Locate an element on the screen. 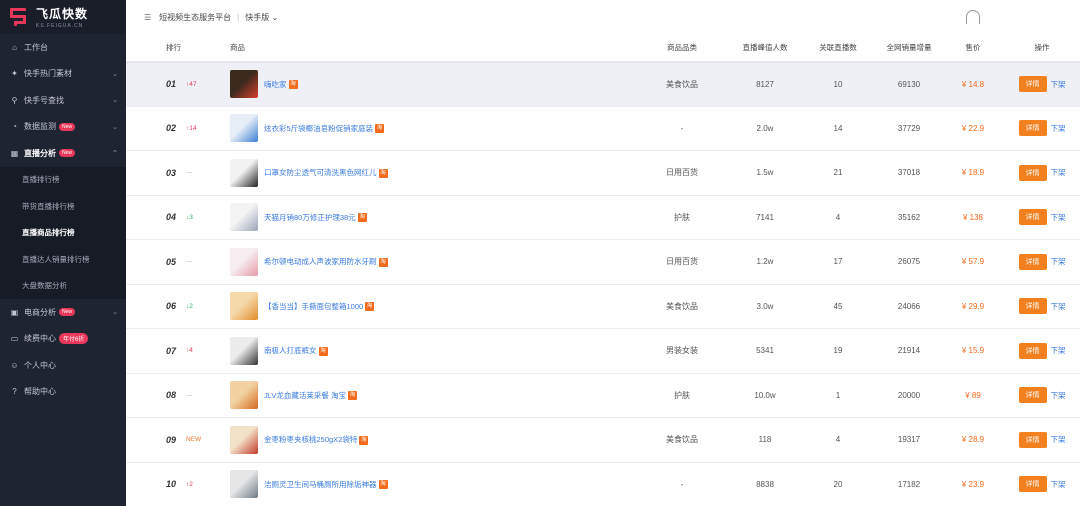  rank-trend: — is located at coordinates (189, 173).